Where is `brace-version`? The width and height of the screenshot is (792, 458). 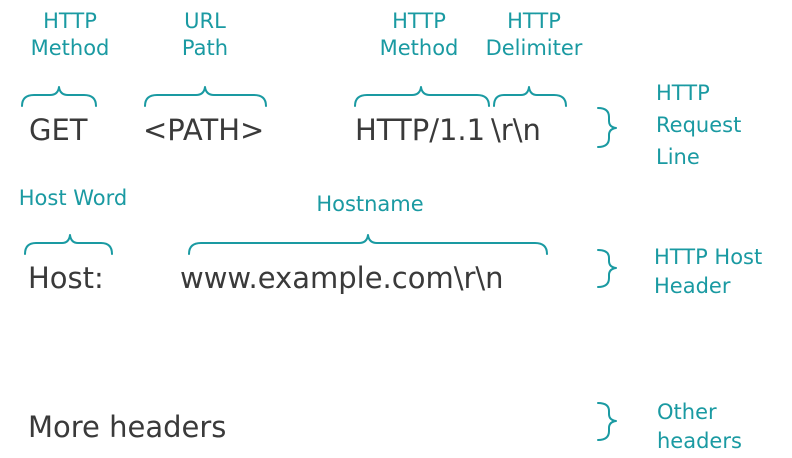
brace-version is located at coordinates (422, 96).